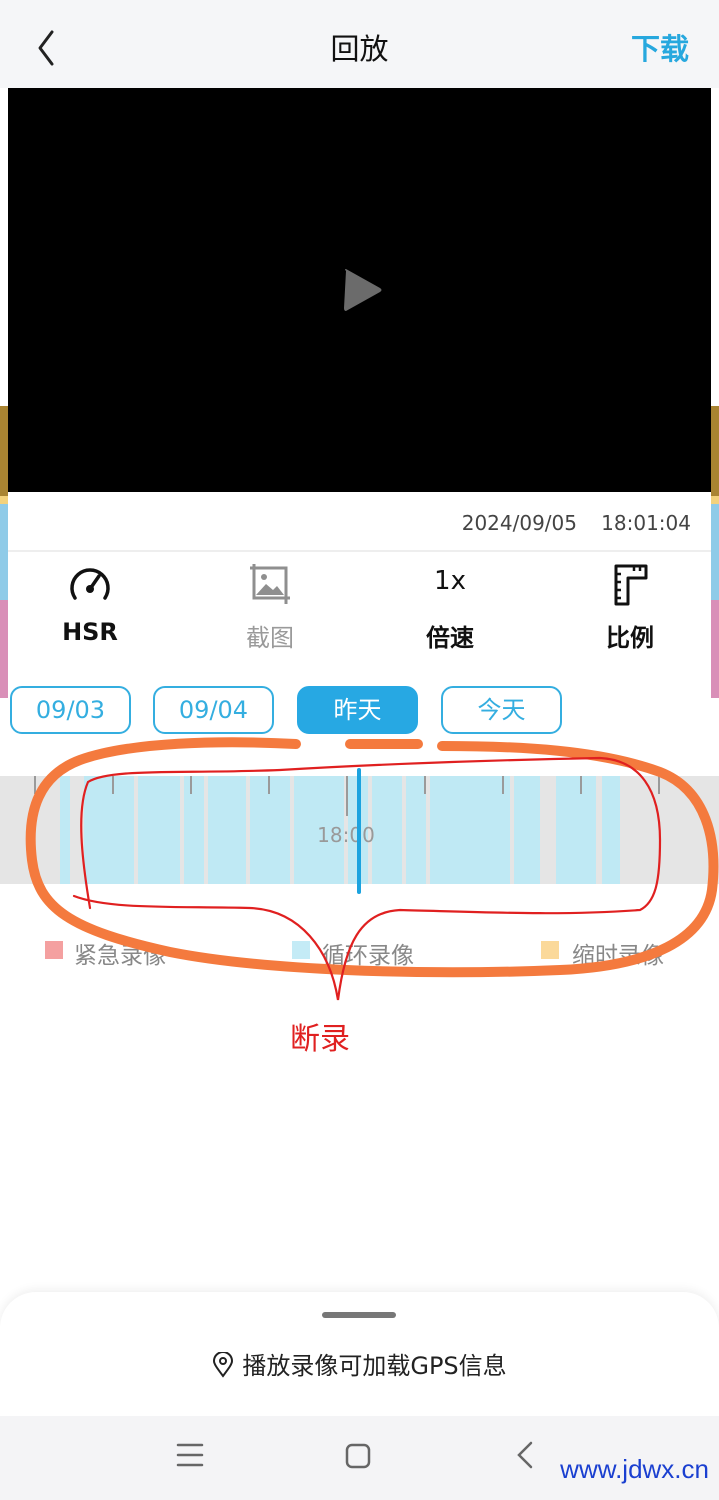  I want to click on timestamp-bar: 2024/09/05 18:01:04, so click(359, 522).